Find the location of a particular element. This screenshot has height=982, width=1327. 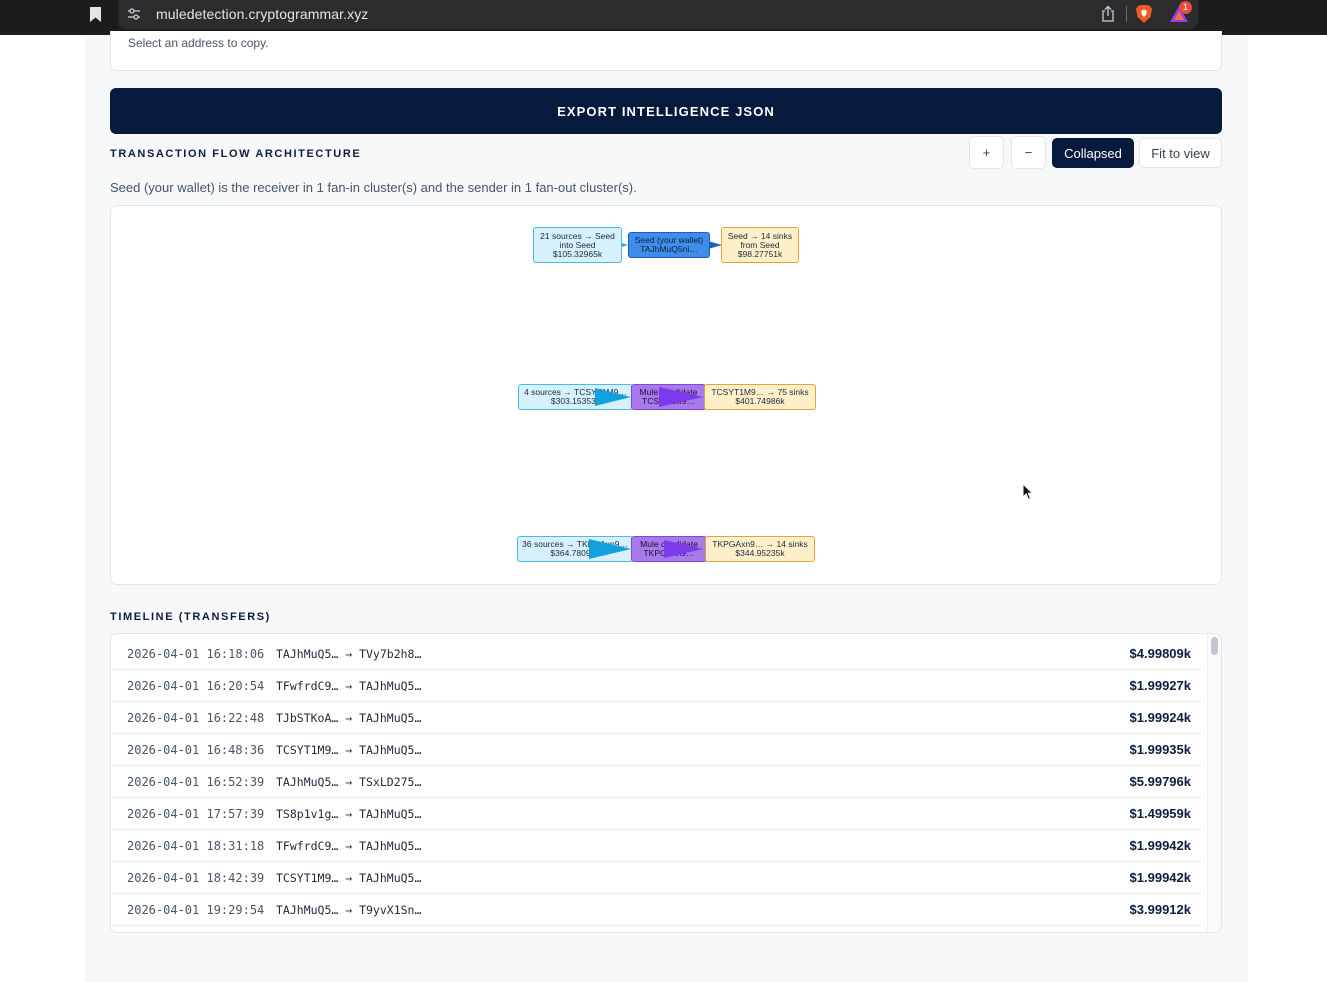

node-value: $303.15353k is located at coordinates (575, 401).